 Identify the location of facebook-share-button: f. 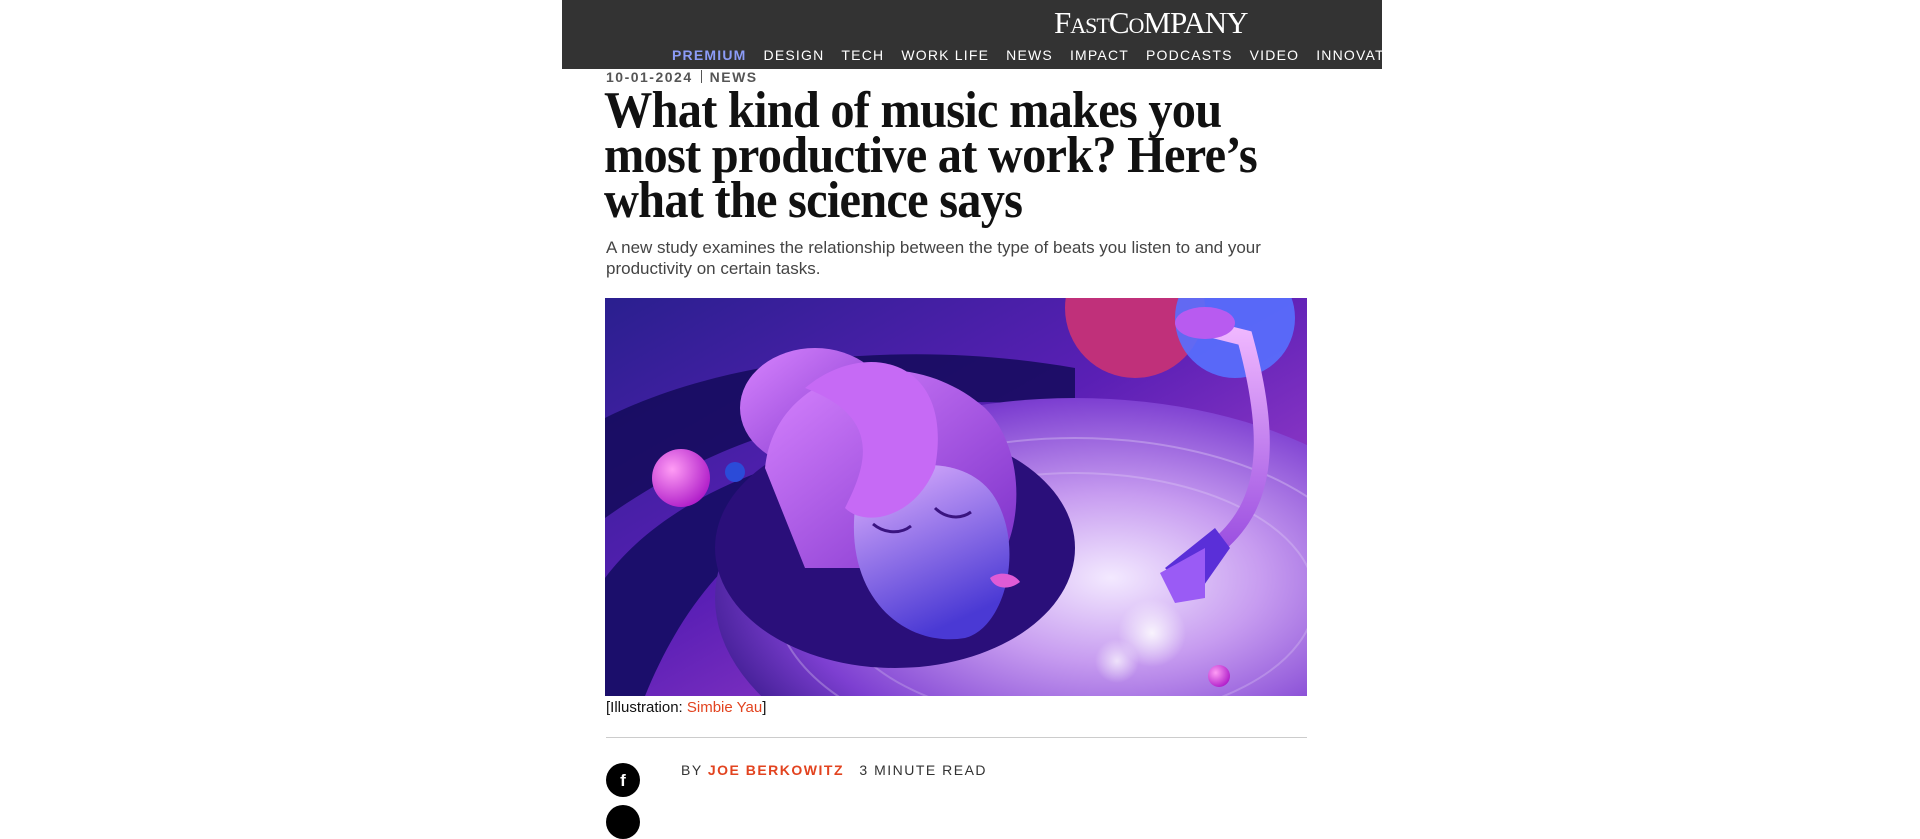
(623, 780).